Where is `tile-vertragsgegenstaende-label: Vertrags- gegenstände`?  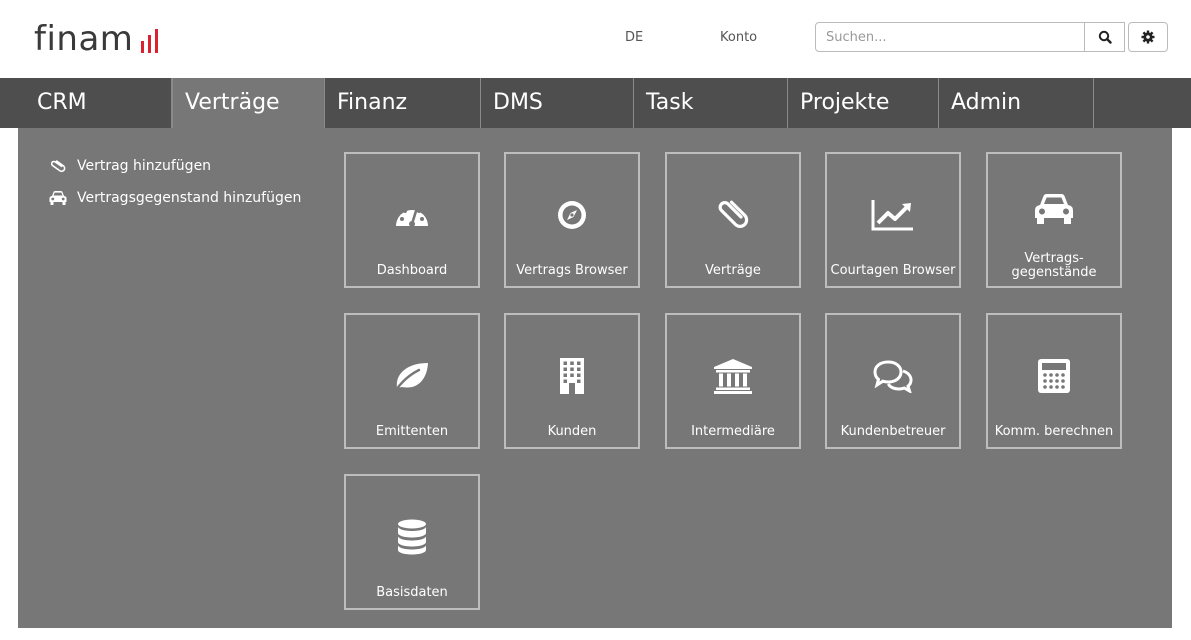 tile-vertragsgegenstaende-label: Vertrags- gegenstände is located at coordinates (1054, 266).